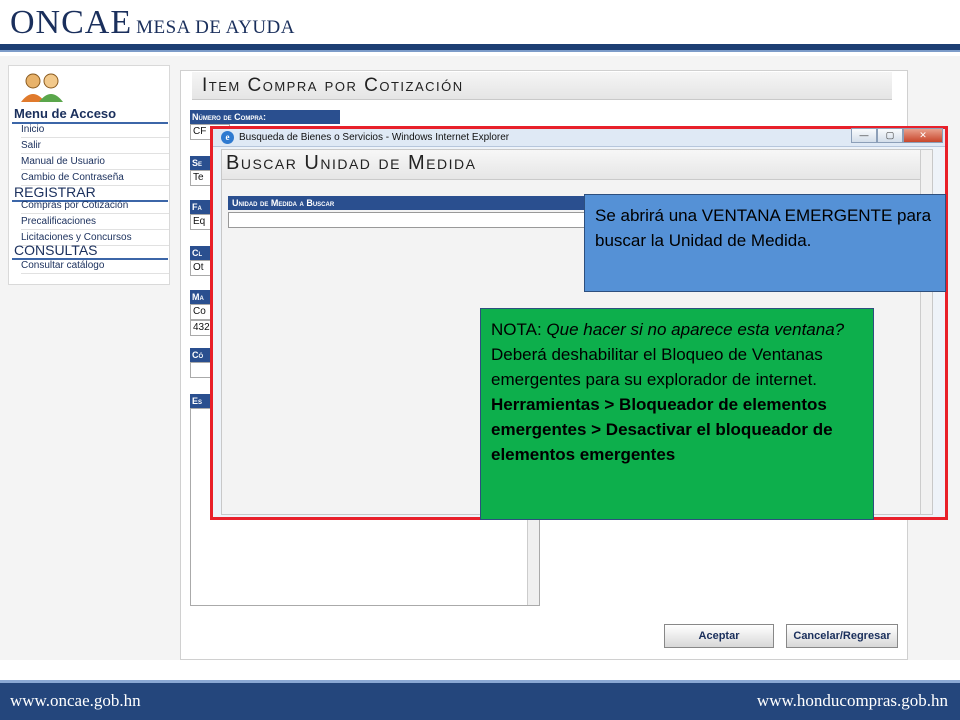 The image size is (960, 720). Describe the element at coordinates (95, 207) in the screenshot. I see `sidebar-item-compras: Compras por Cotización` at that location.